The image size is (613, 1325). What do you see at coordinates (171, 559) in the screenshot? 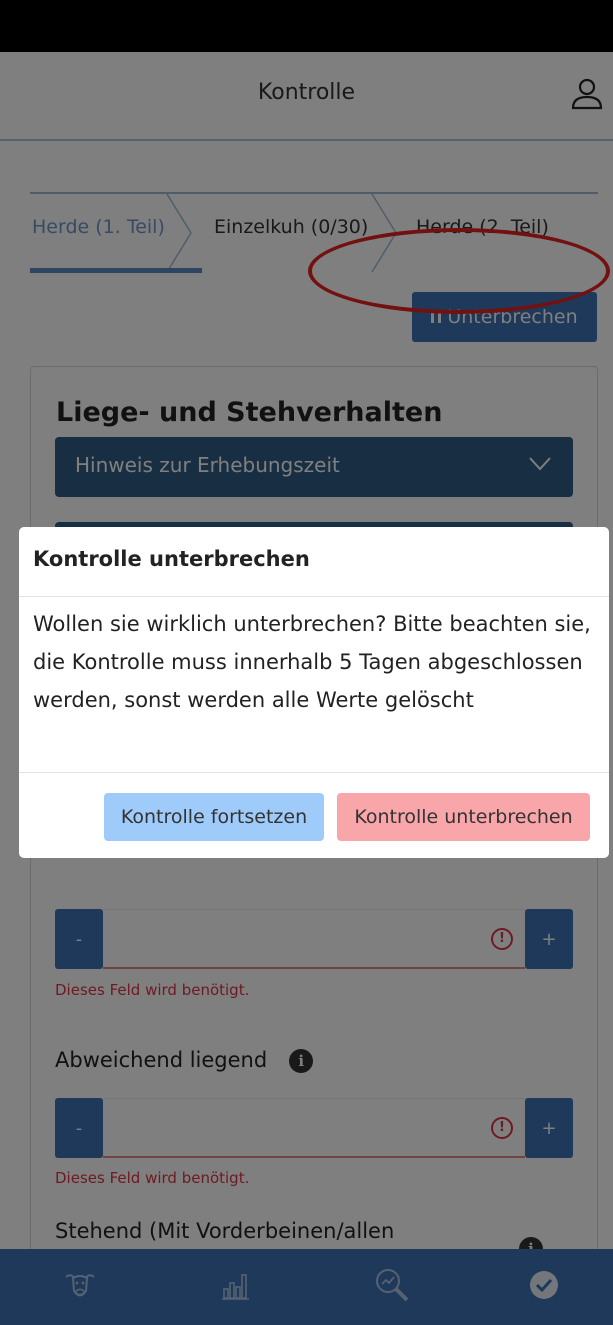
I see `dialog-title: Kontrolle unterbrechen` at bounding box center [171, 559].